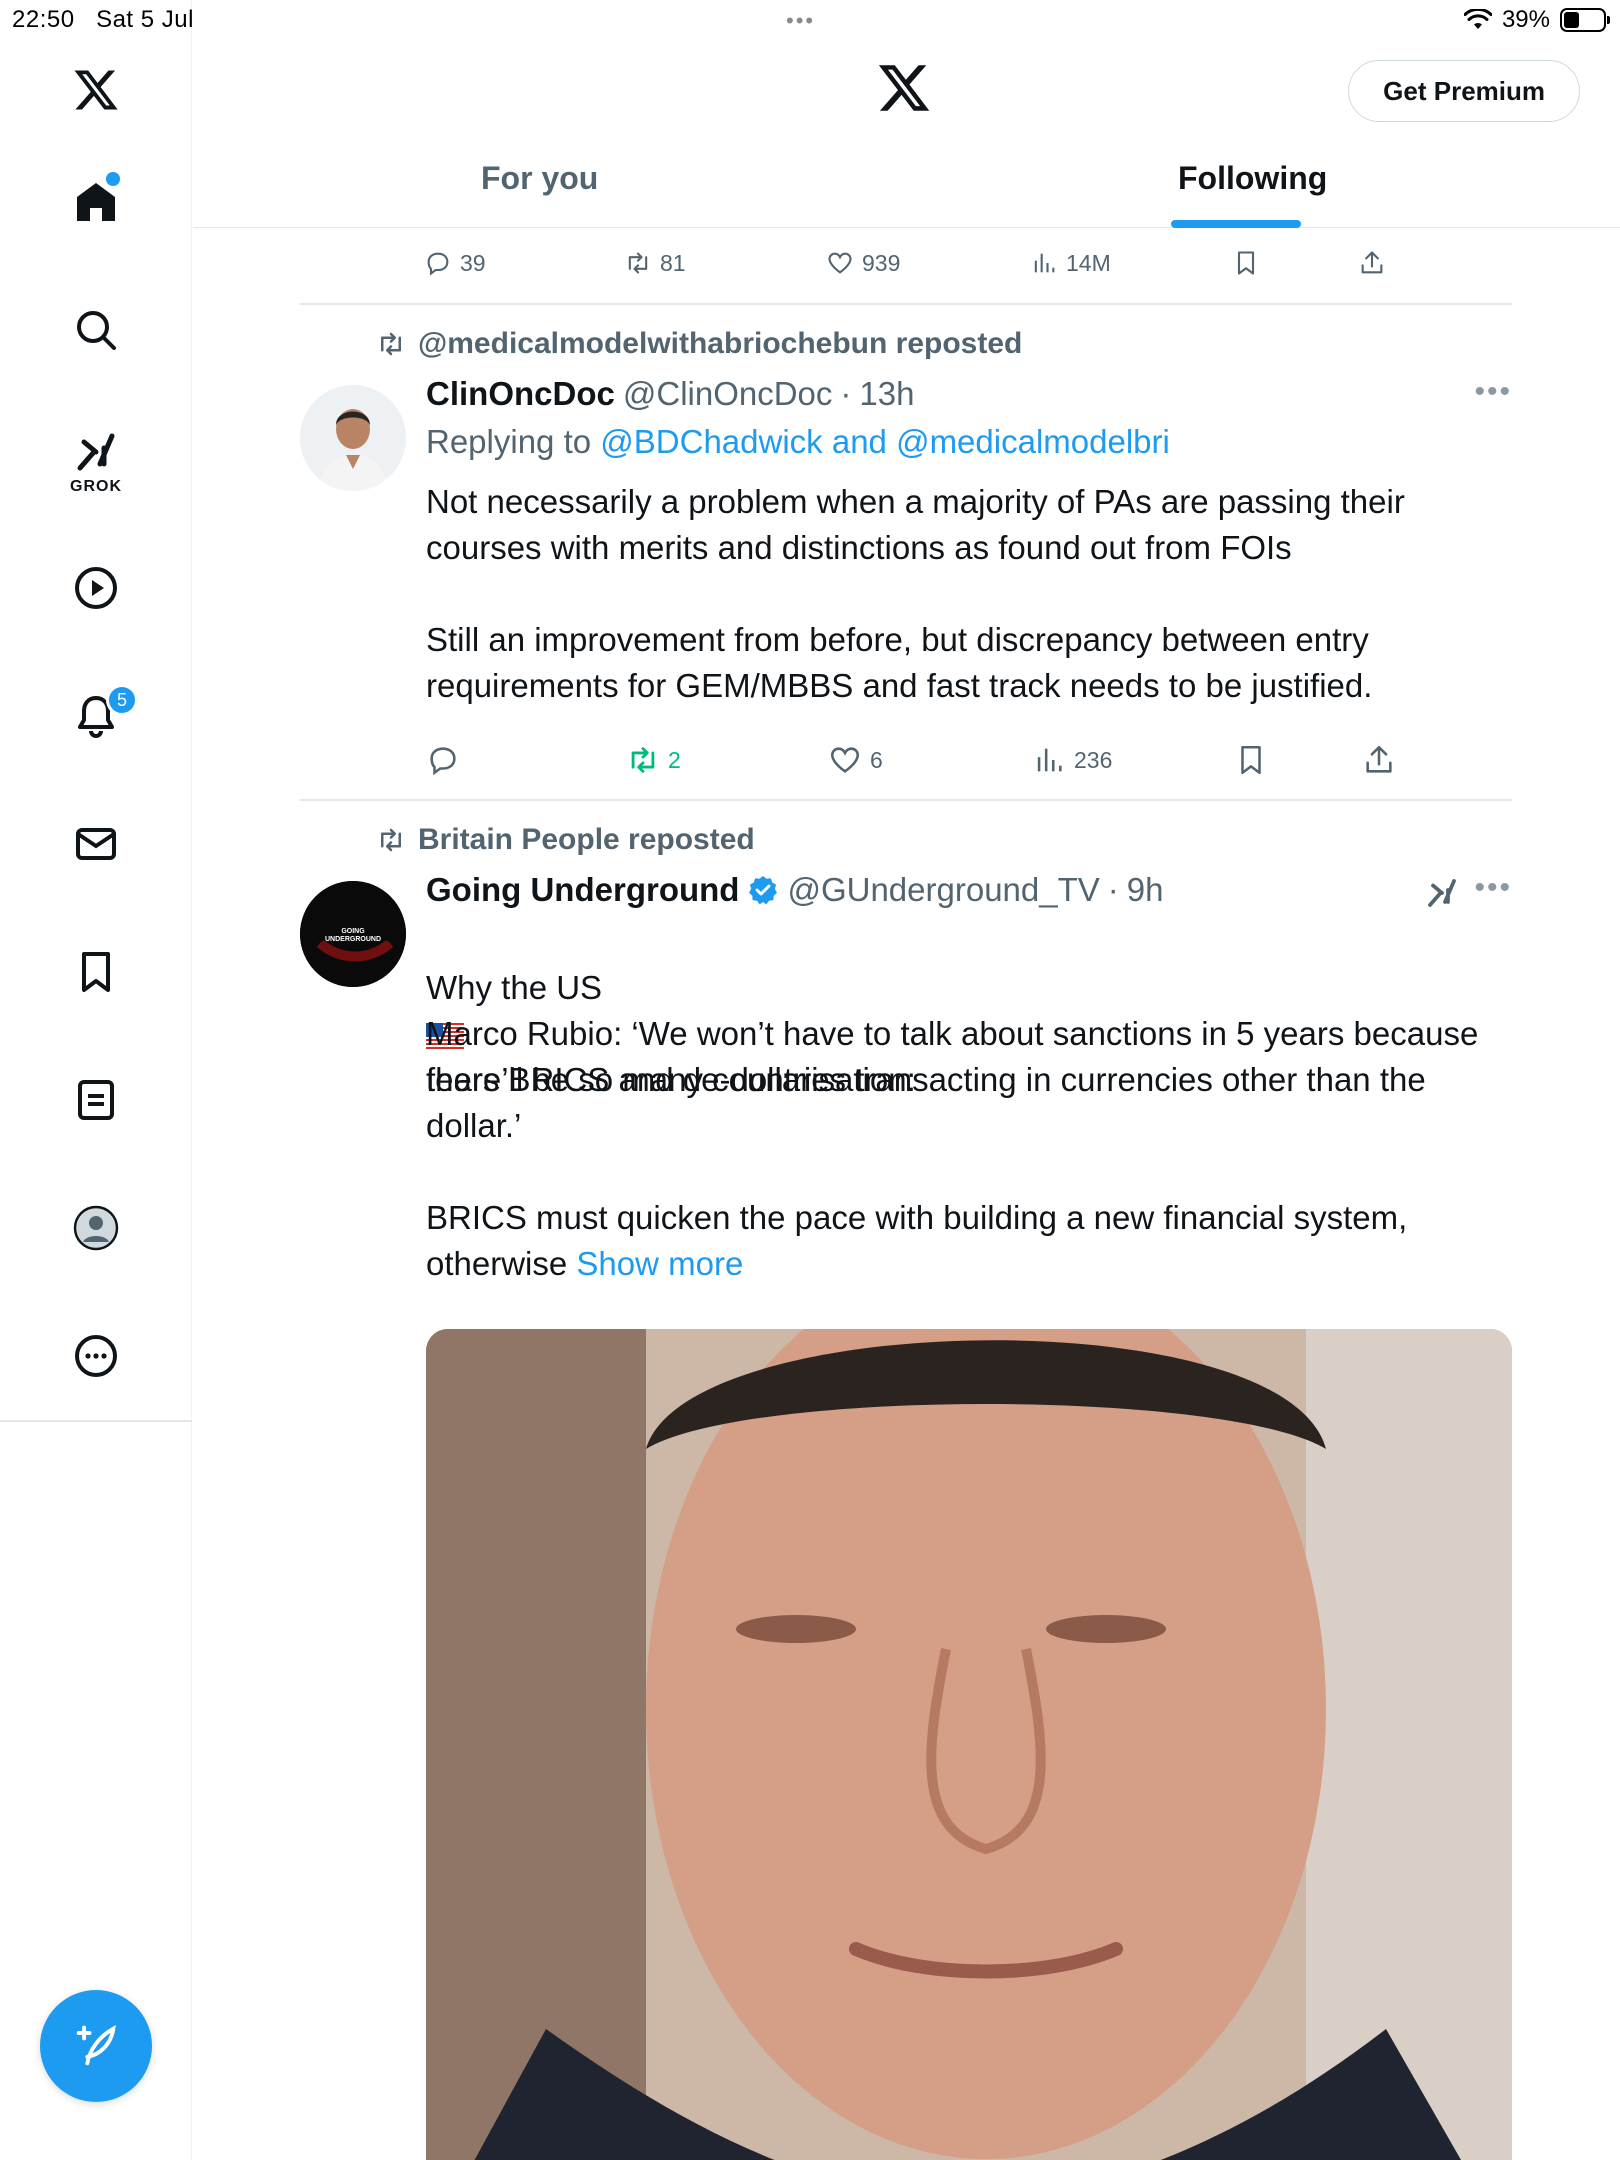 This screenshot has height=2160, width=1620. What do you see at coordinates (1464, 91) in the screenshot?
I see `get-premium-button: Get Premium` at bounding box center [1464, 91].